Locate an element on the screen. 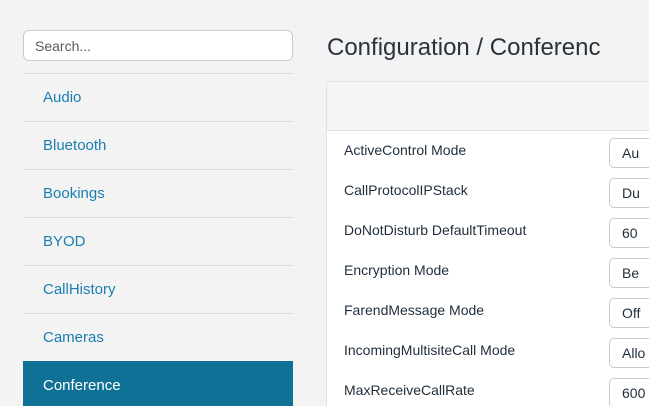 This screenshot has height=406, width=649. sidebar-item-label: Conference is located at coordinates (82, 385).